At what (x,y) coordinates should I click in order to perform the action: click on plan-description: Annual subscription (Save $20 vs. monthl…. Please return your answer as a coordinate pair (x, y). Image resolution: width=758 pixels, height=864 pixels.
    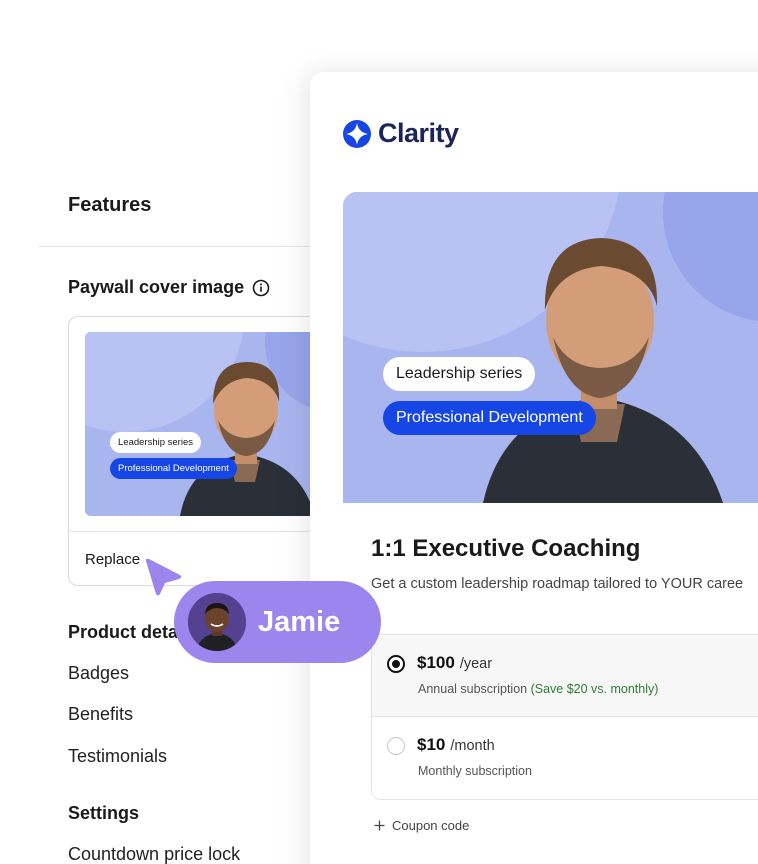
    Looking at the image, I should click on (538, 689).